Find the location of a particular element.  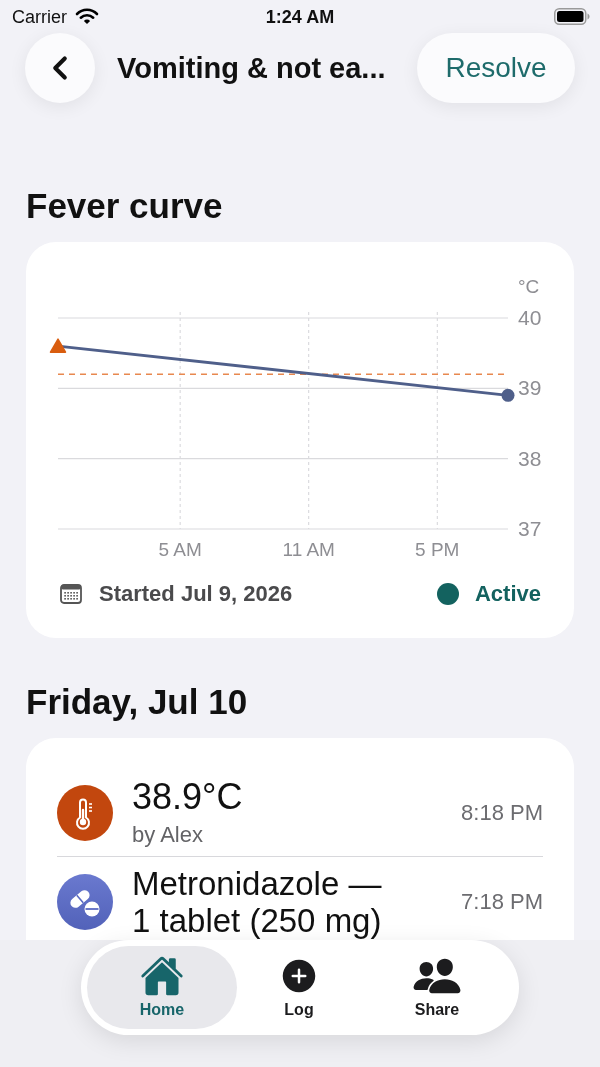

clock-time: 1:24 AM is located at coordinates (300, 16).